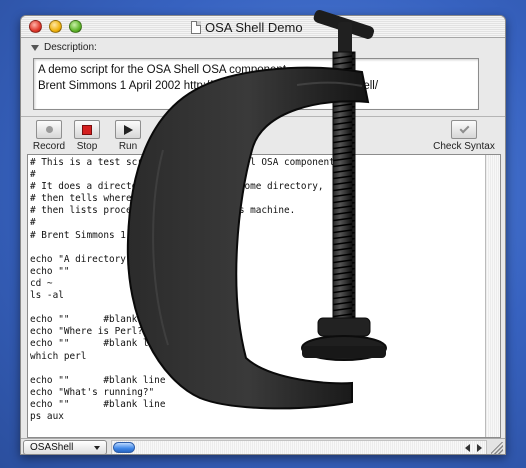 The height and width of the screenshot is (468, 526). What do you see at coordinates (52, 447) in the screenshot?
I see `language-popup-value: OSAShell` at bounding box center [52, 447].